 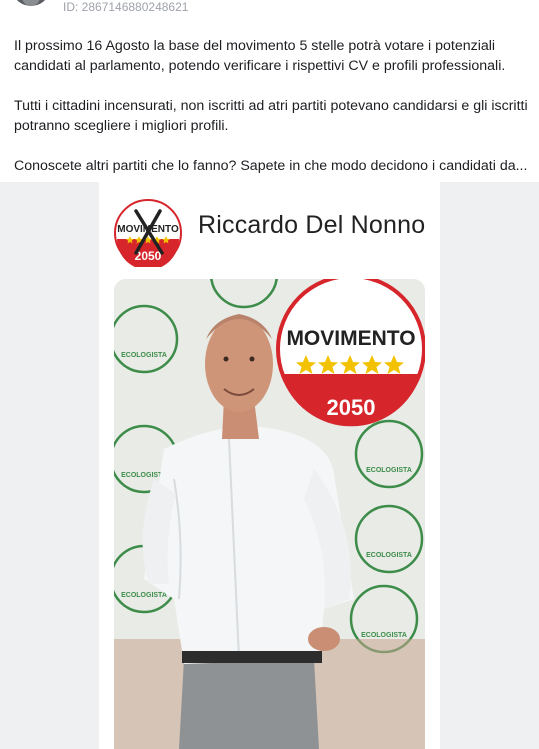 What do you see at coordinates (389, 470) in the screenshot?
I see `wall-logo-text-4: ECOLOGISTA` at bounding box center [389, 470].